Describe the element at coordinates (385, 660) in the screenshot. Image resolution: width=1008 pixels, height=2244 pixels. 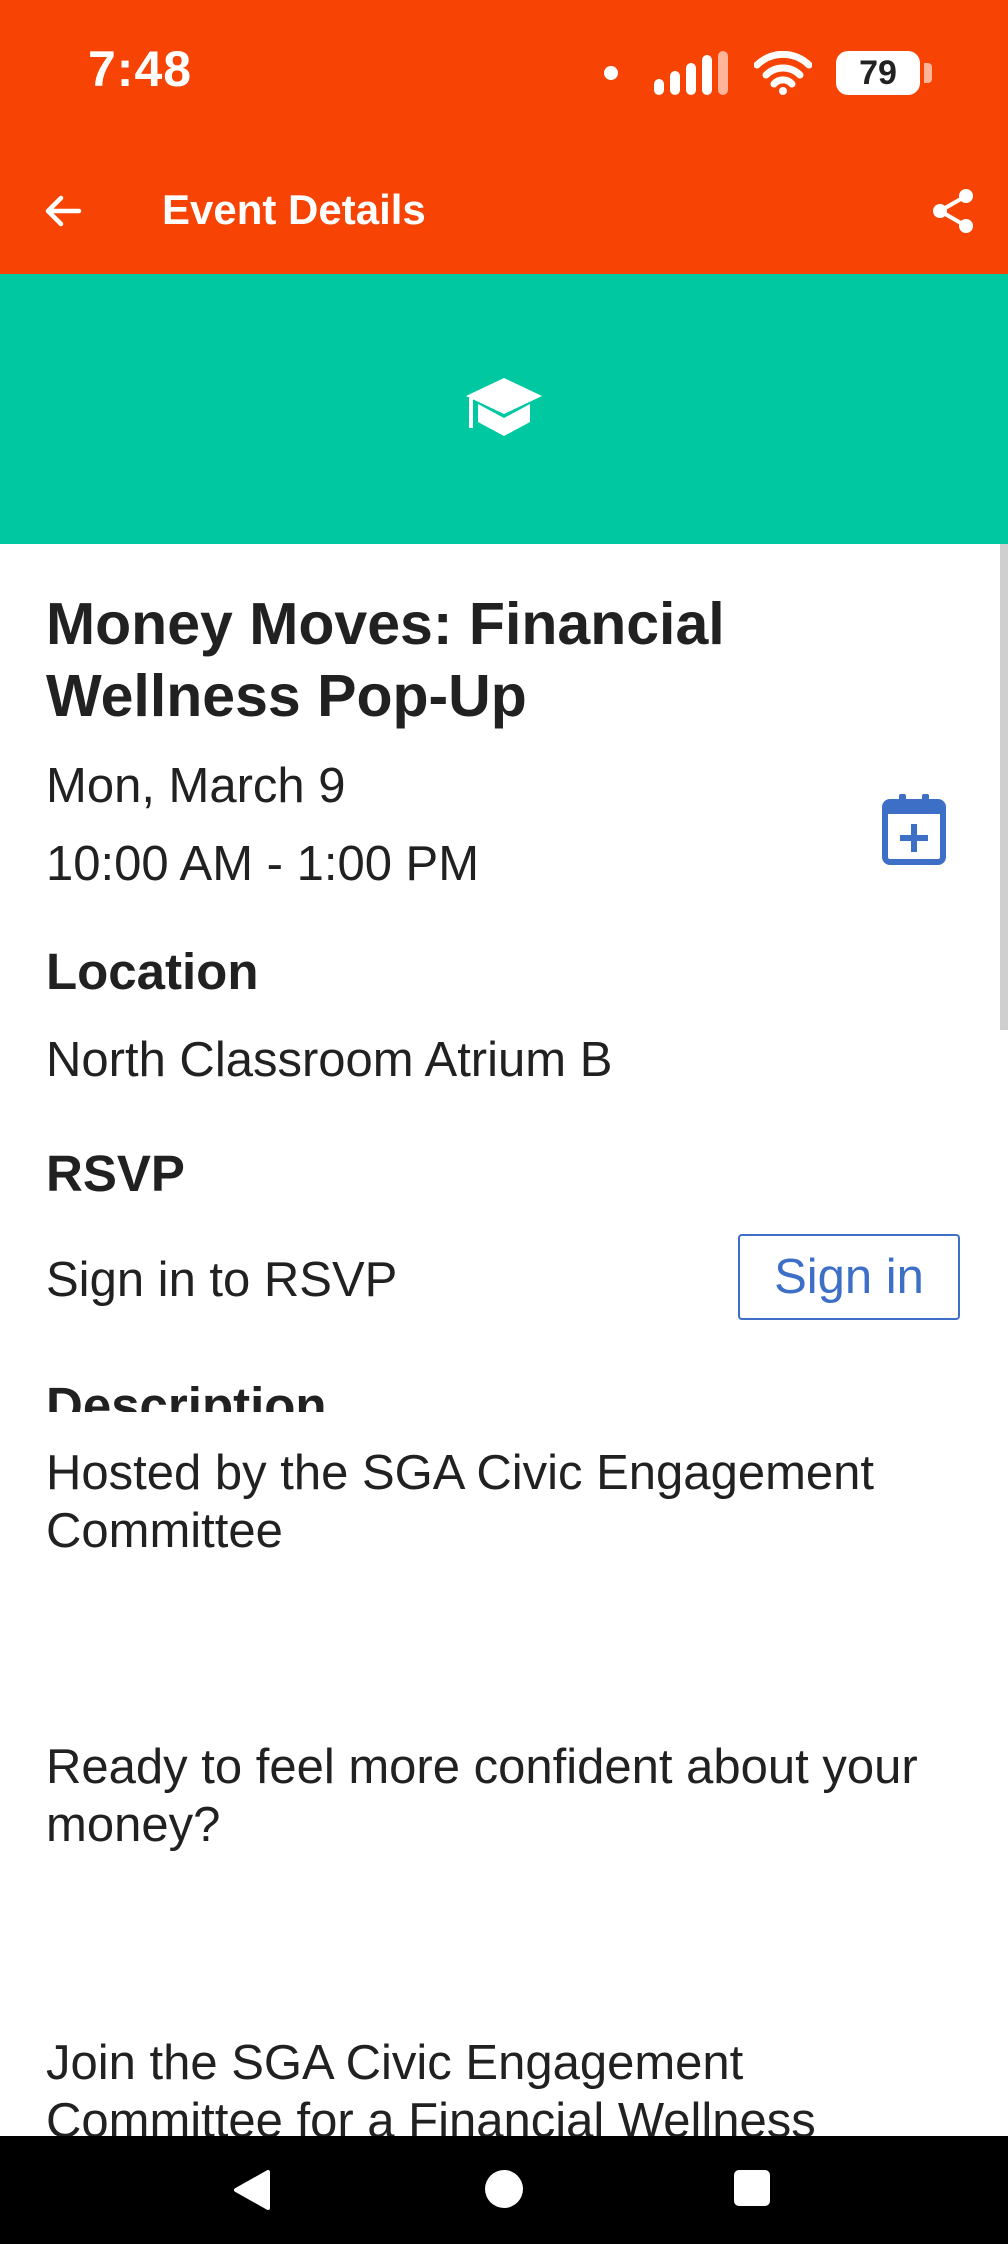
I see `event-title: Money Moves: Financial Wellness Pop-Up` at that location.